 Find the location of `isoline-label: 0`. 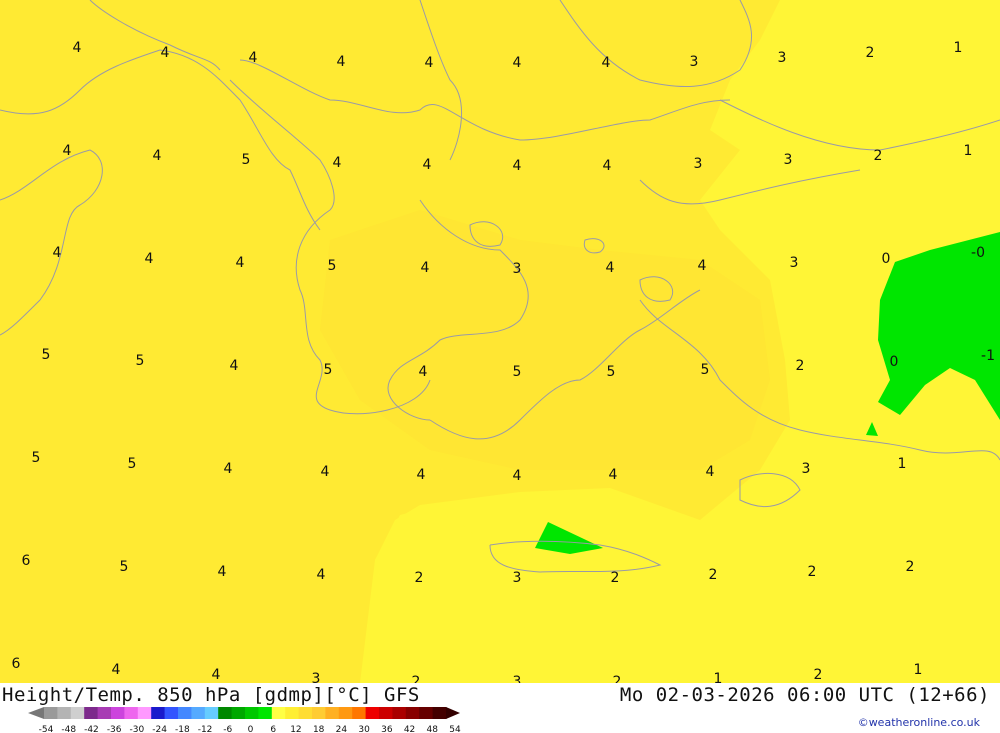

isoline-label: 0 is located at coordinates (894, 362).